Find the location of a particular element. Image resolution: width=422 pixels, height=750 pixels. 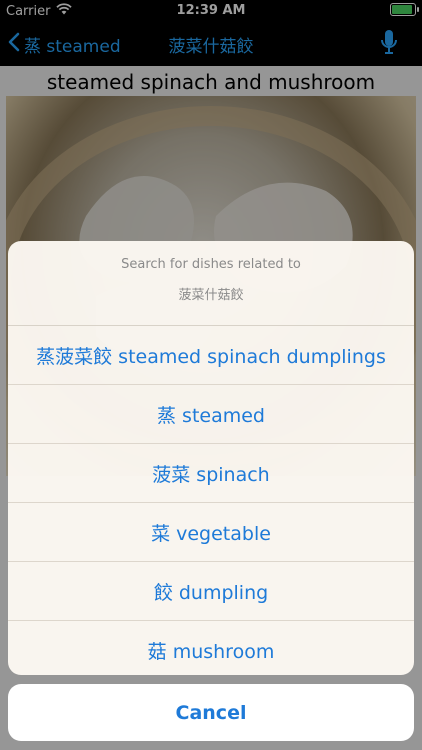

cancel-button: Cancel is located at coordinates (211, 712).